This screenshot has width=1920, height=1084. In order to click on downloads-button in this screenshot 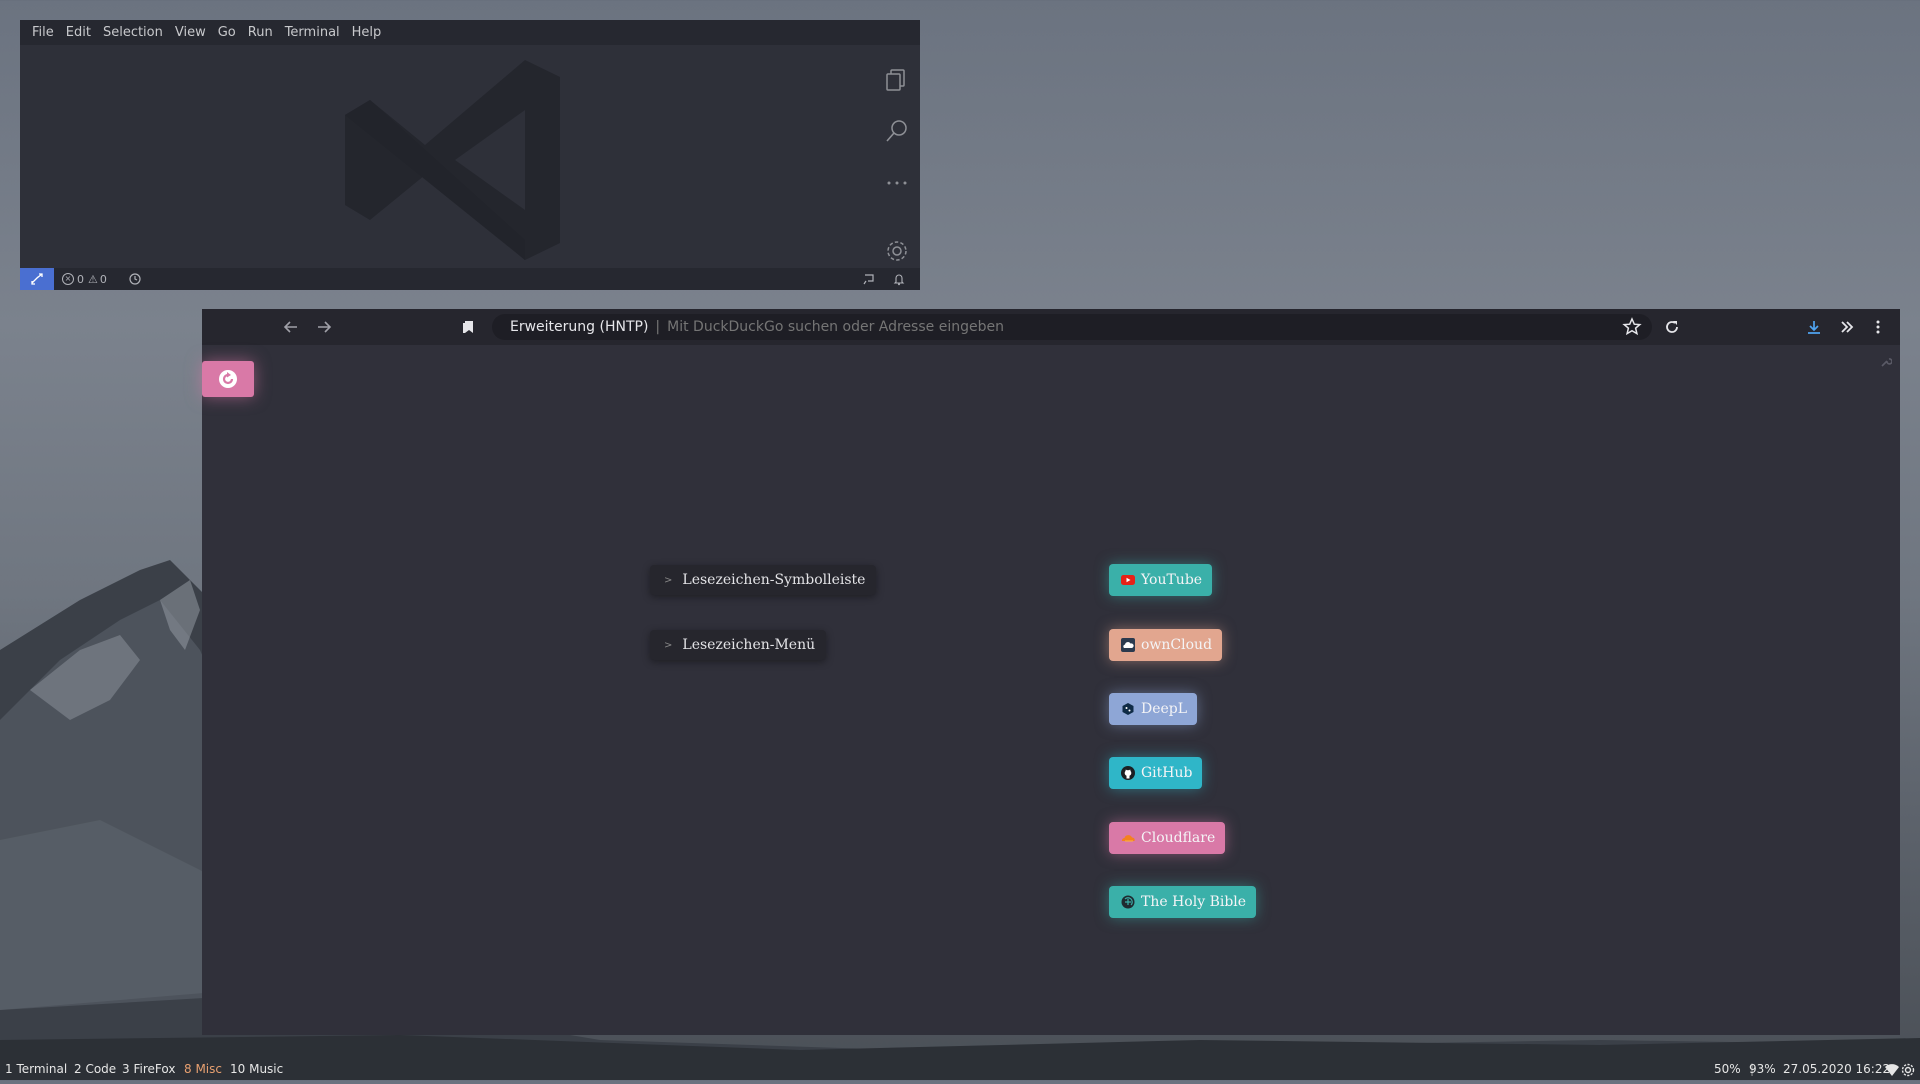, I will do `click(1814, 327)`.